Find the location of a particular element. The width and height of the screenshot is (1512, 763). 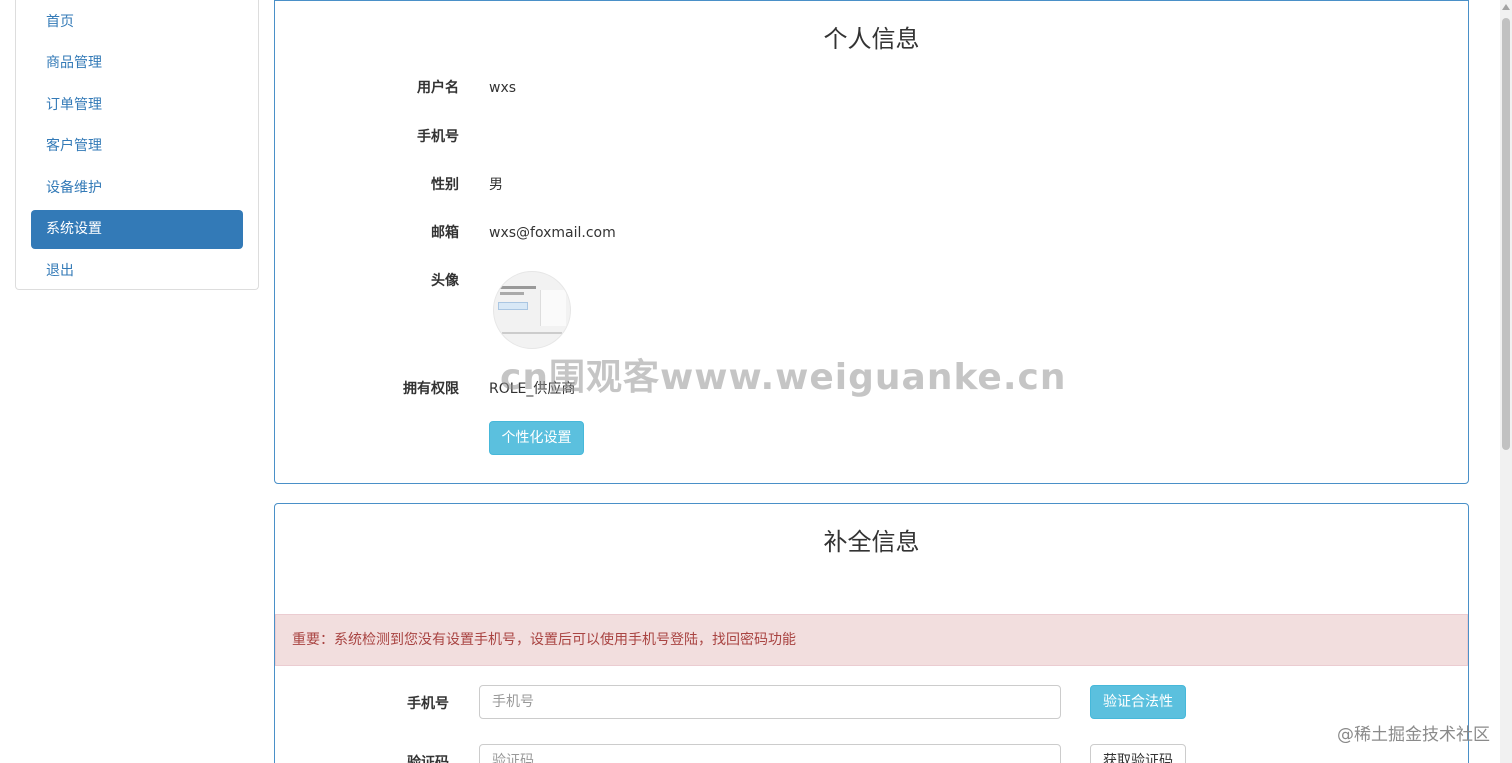

sidebar: 首页 商品管理 订单管理 客户管理 设备维护 系统设置 退出 is located at coordinates (137, 145).